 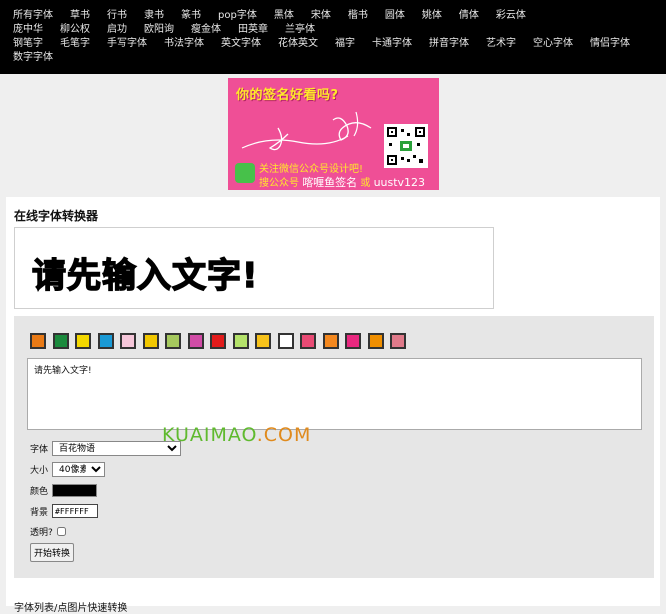 What do you see at coordinates (335, 16) in the screenshot?
I see `nav-row: 所有字体 草书 行书 隶书 篆书 pop字体 黑体 宋体 楷书 圆体 姚体 倩体 彩云体` at bounding box center [335, 16].